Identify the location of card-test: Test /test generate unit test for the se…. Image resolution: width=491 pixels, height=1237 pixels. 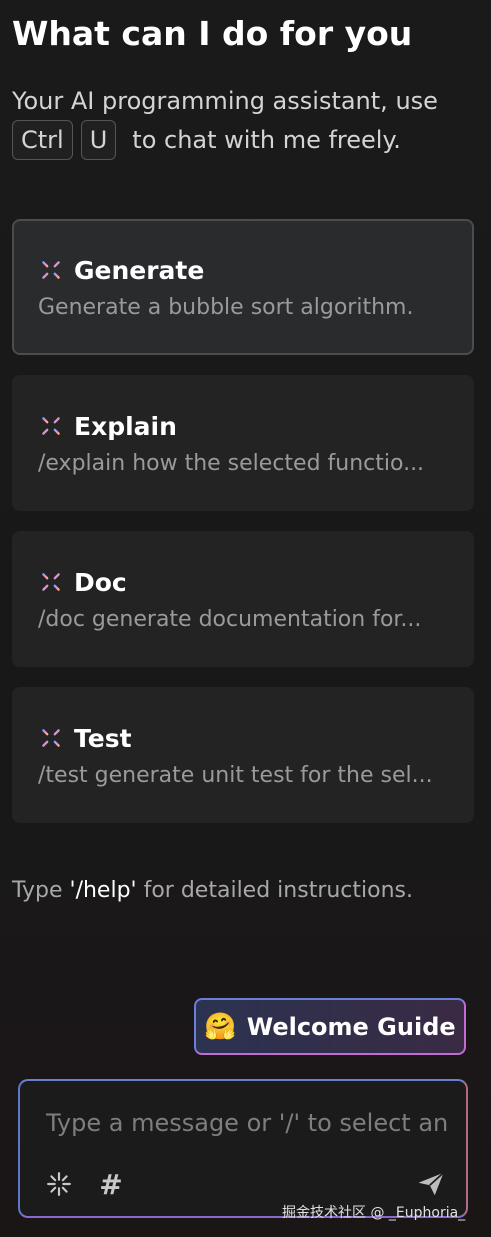
(243, 755).